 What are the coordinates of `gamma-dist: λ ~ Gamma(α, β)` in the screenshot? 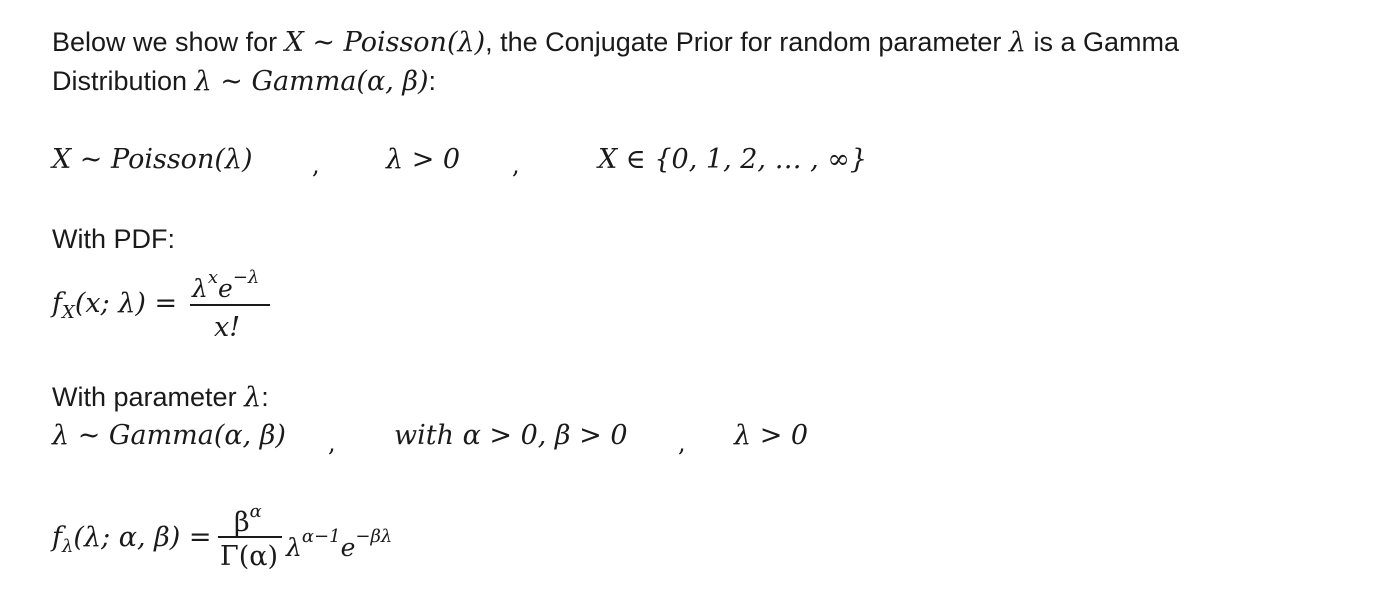 It's located at (169, 435).